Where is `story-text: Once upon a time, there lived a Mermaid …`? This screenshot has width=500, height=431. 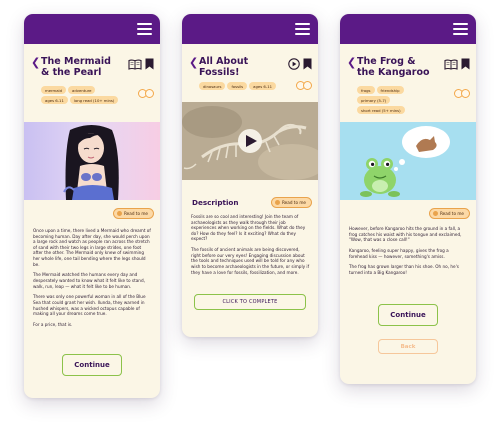 story-text: Once upon a time, there lived a Mermaid … is located at coordinates (92, 280).